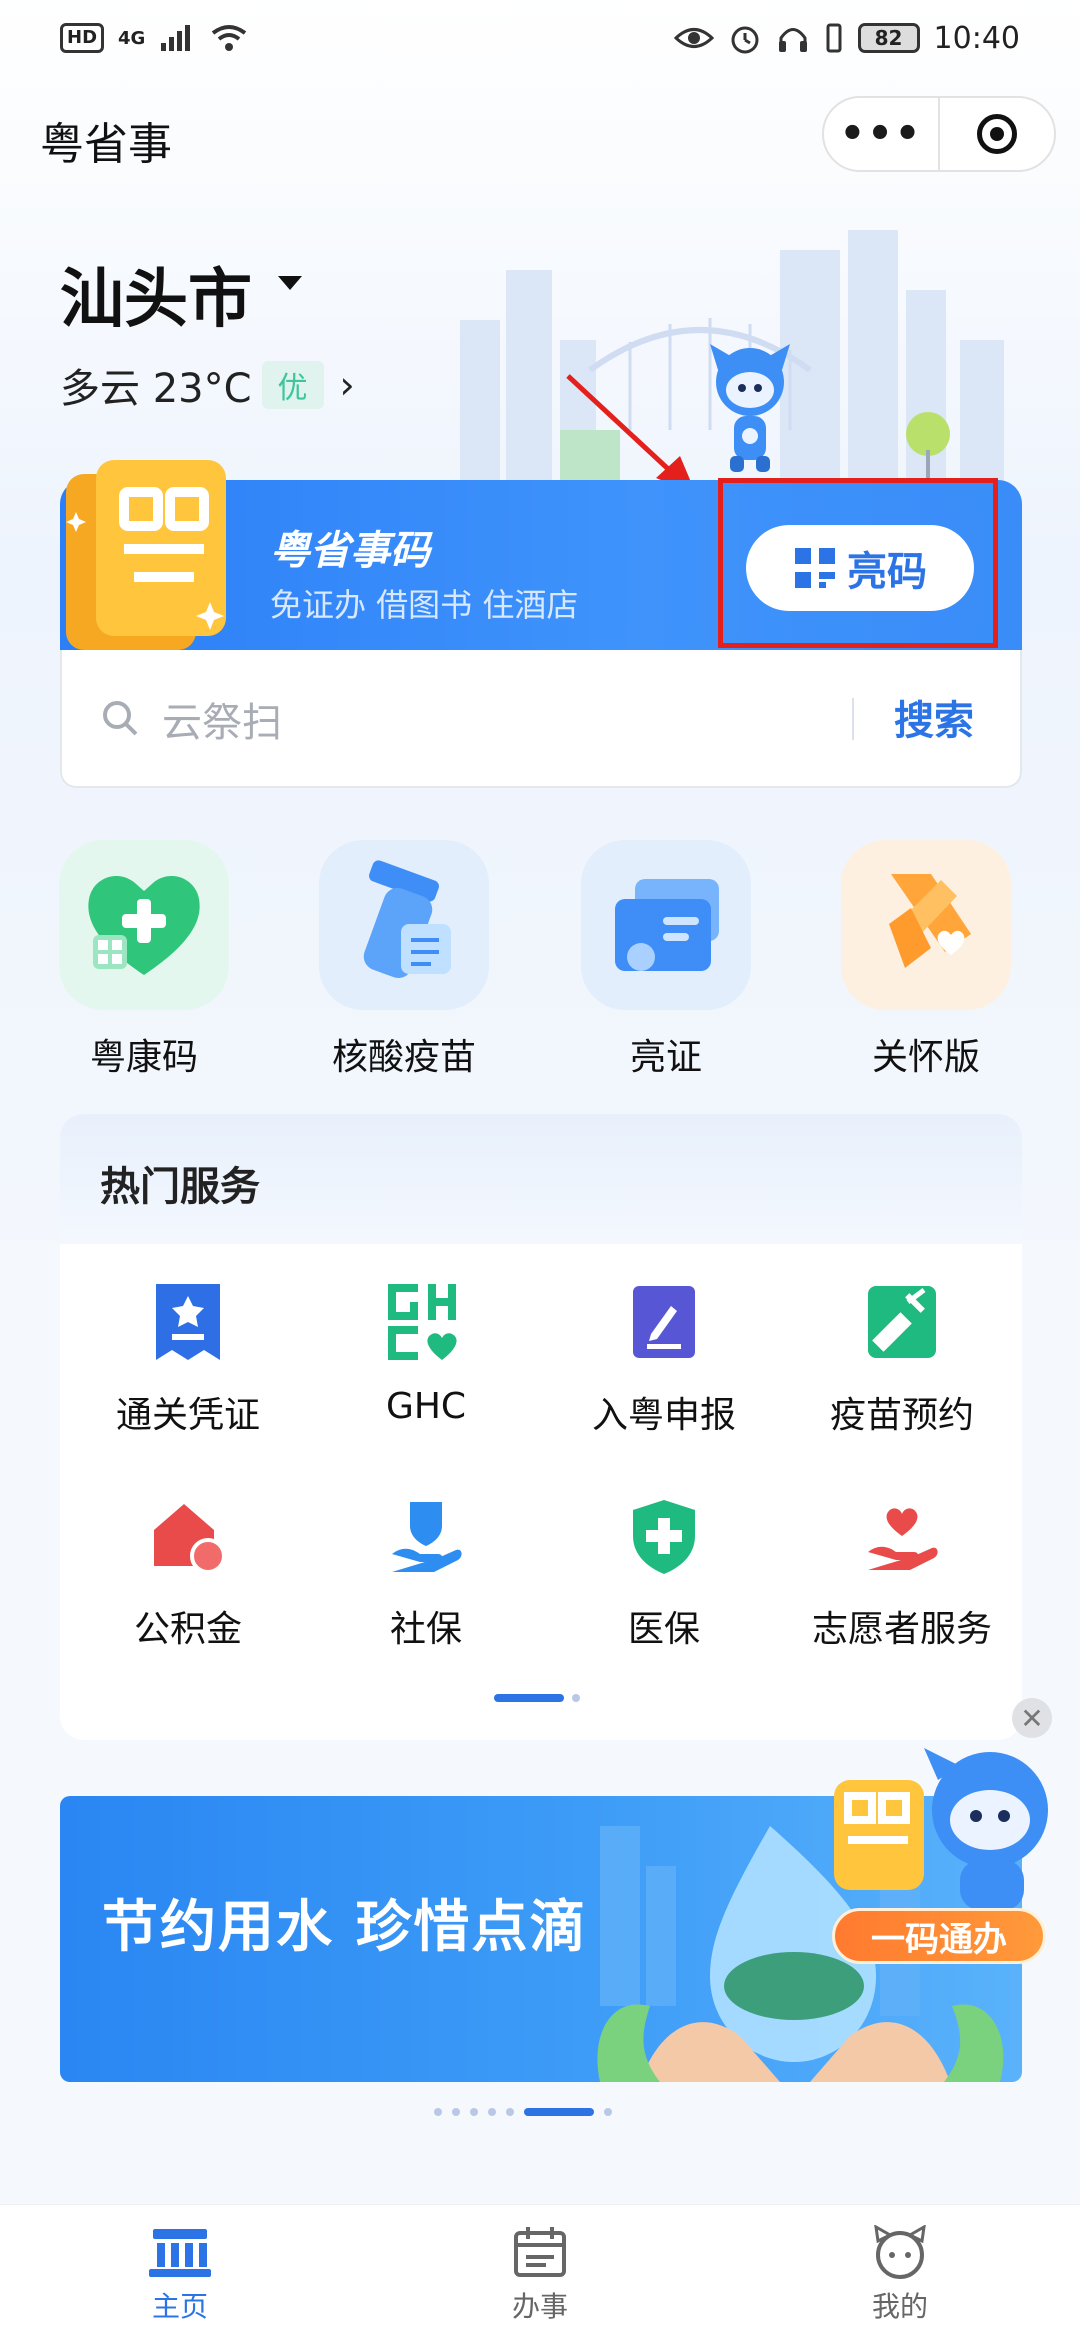  What do you see at coordinates (899, 2306) in the screenshot?
I see `nav-label: 我的` at bounding box center [899, 2306].